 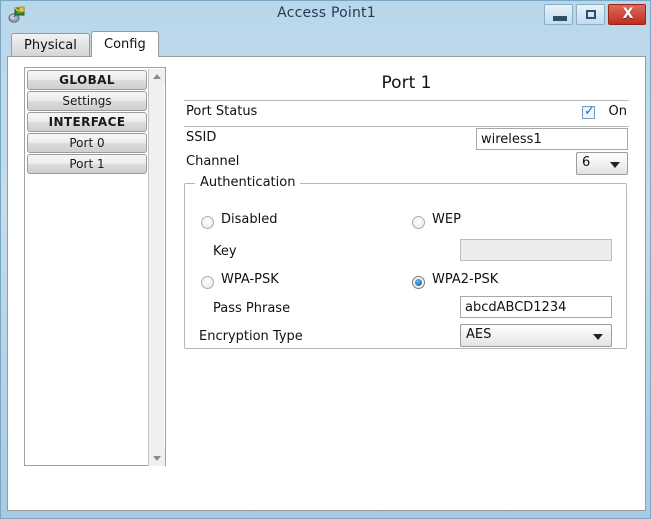 I want to click on sidebar-scrollbar, so click(x=156, y=267).